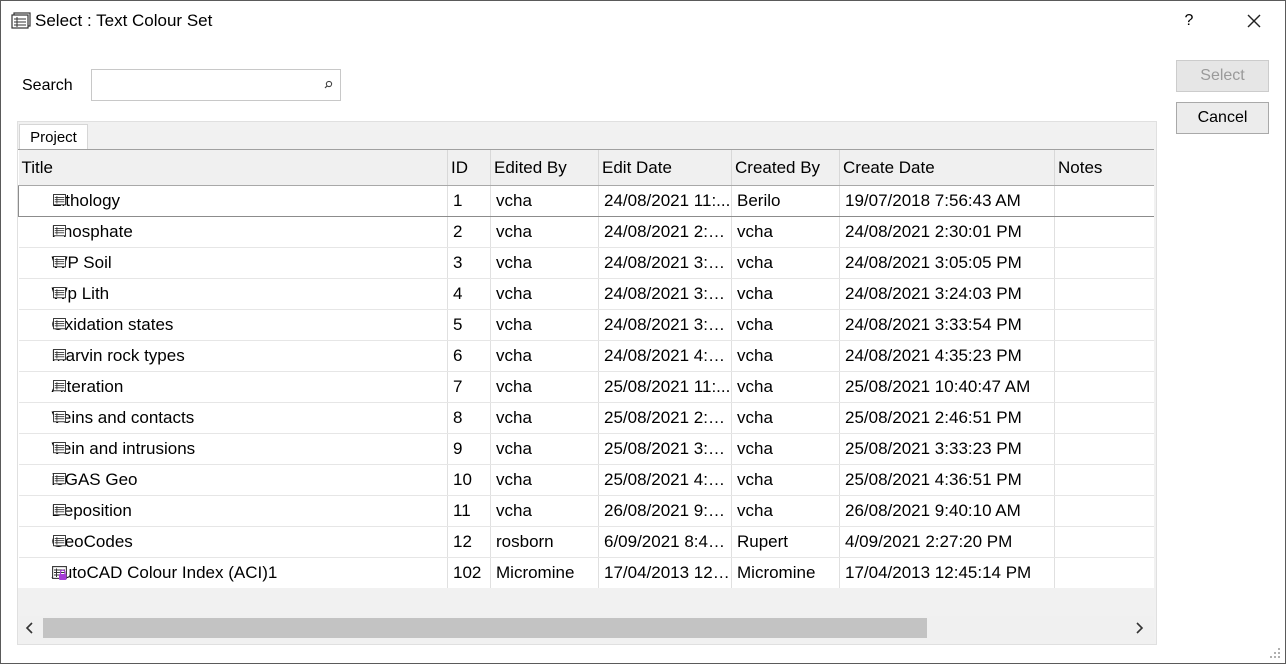  Describe the element at coordinates (53, 137) in the screenshot. I see `tab-project: Project` at that location.